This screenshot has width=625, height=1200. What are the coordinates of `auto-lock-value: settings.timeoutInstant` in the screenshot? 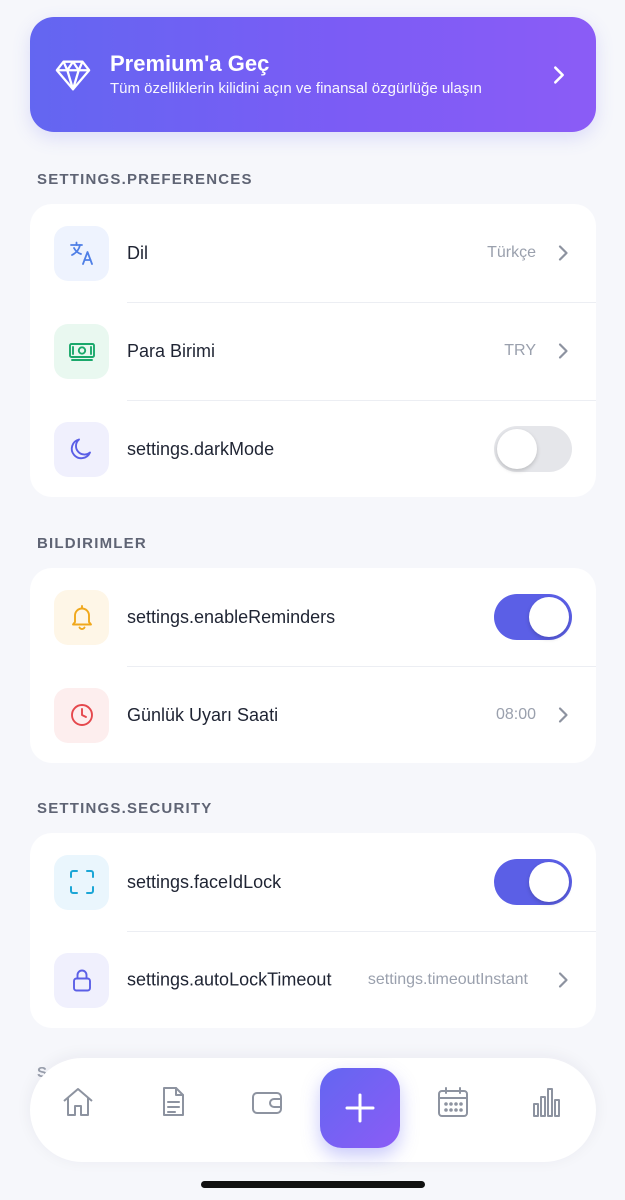 It's located at (447, 979).